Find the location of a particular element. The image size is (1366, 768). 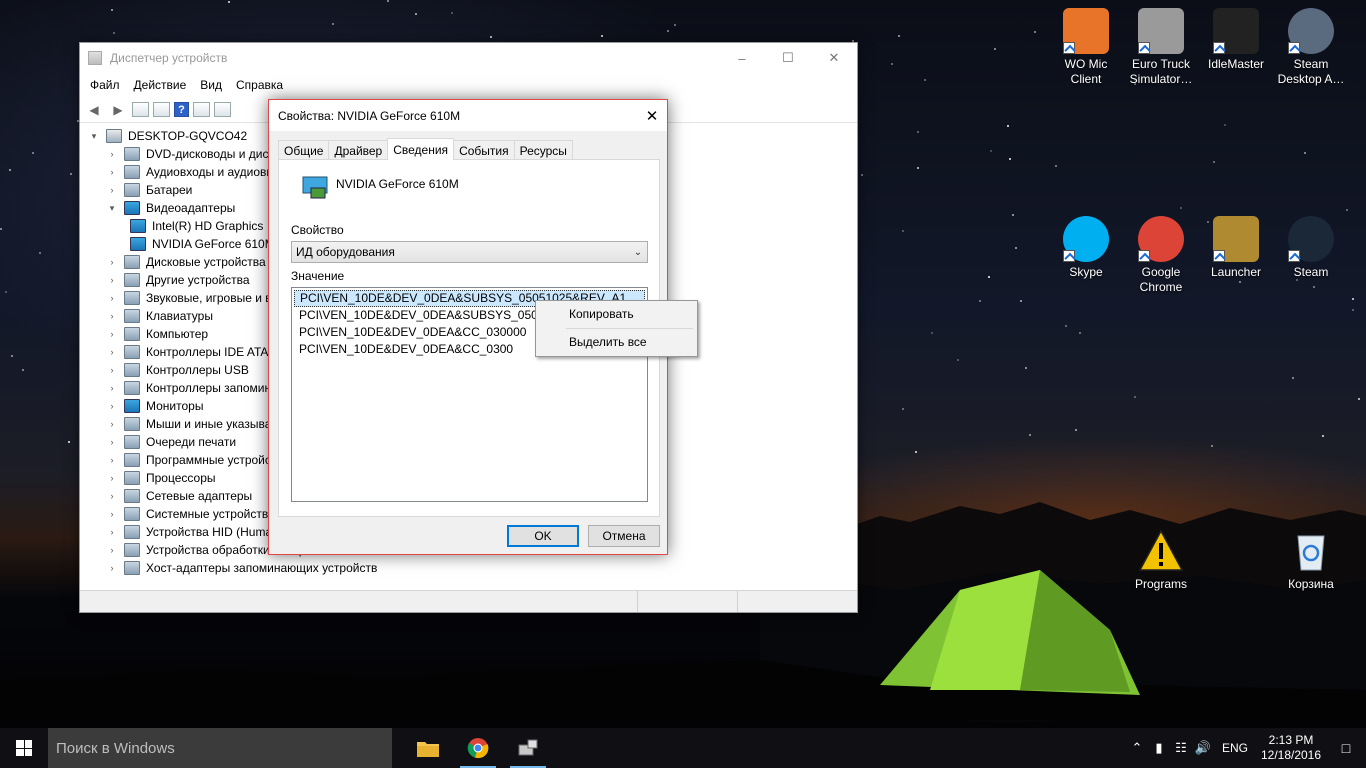

launcher-icon is located at coordinates (1236, 239).